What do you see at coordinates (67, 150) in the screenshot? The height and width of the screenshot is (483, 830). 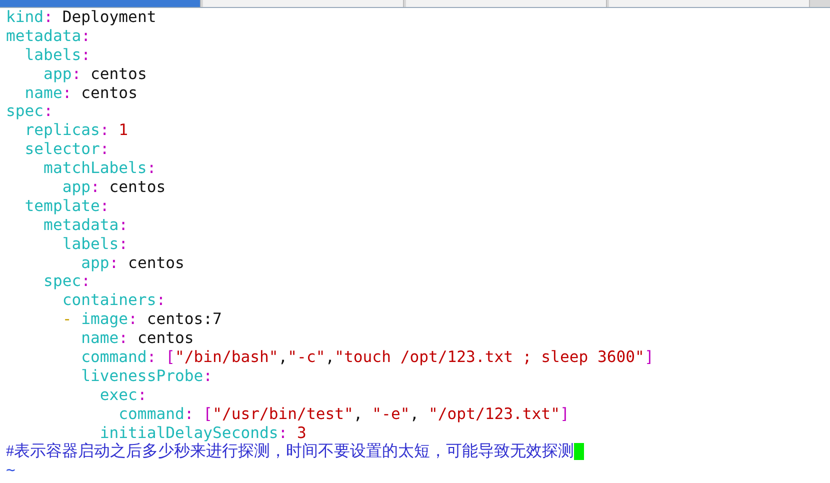 I see `code-line: selector:` at bounding box center [67, 150].